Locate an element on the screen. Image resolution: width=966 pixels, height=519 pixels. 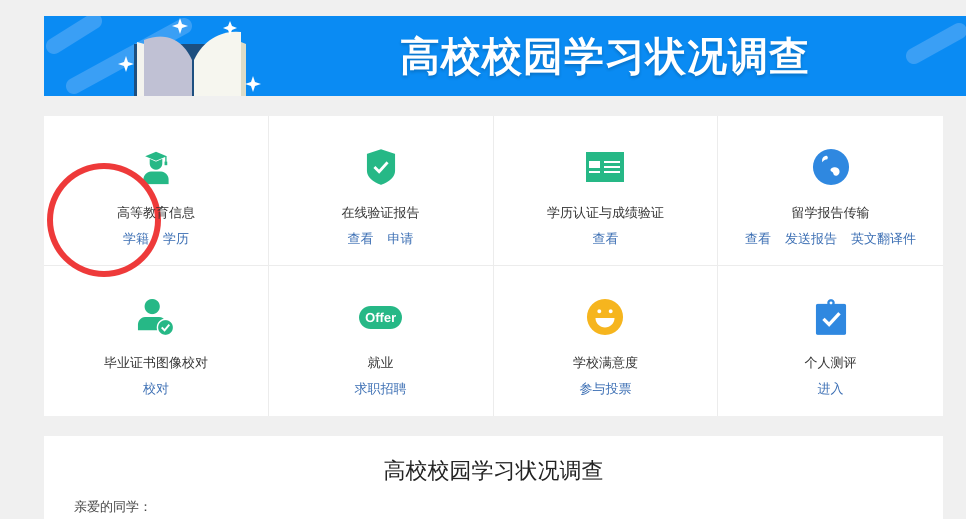
id-card-icon is located at coordinates (605, 167).